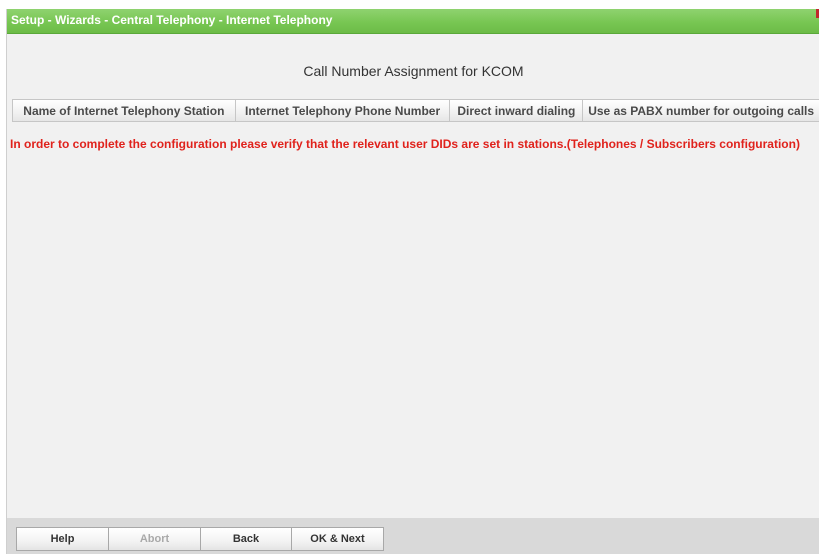 The height and width of the screenshot is (554, 819). Describe the element at coordinates (516, 110) in the screenshot. I see `column-header-direct-inward-dialing: Direct inward dialing` at that location.